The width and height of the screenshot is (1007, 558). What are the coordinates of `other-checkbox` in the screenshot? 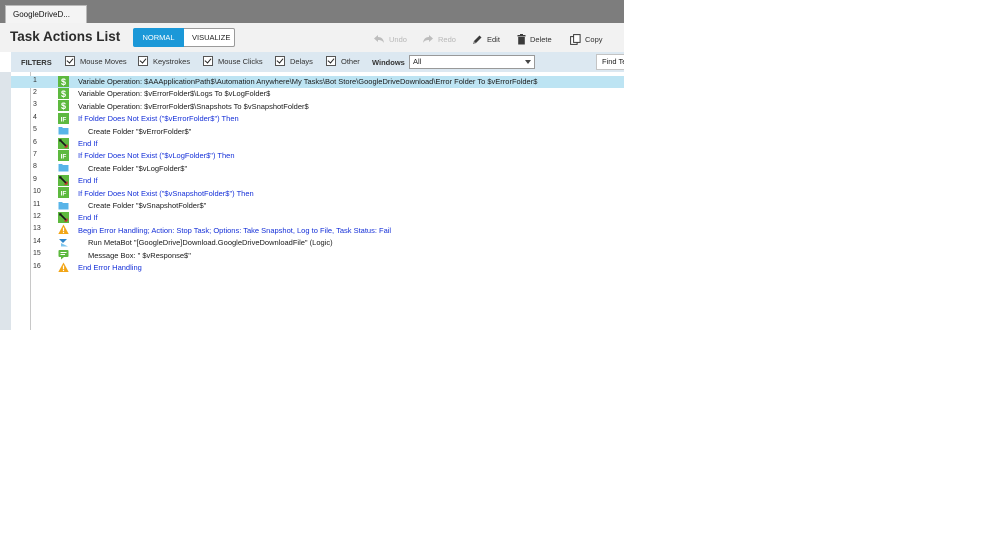 It's located at (331, 61).